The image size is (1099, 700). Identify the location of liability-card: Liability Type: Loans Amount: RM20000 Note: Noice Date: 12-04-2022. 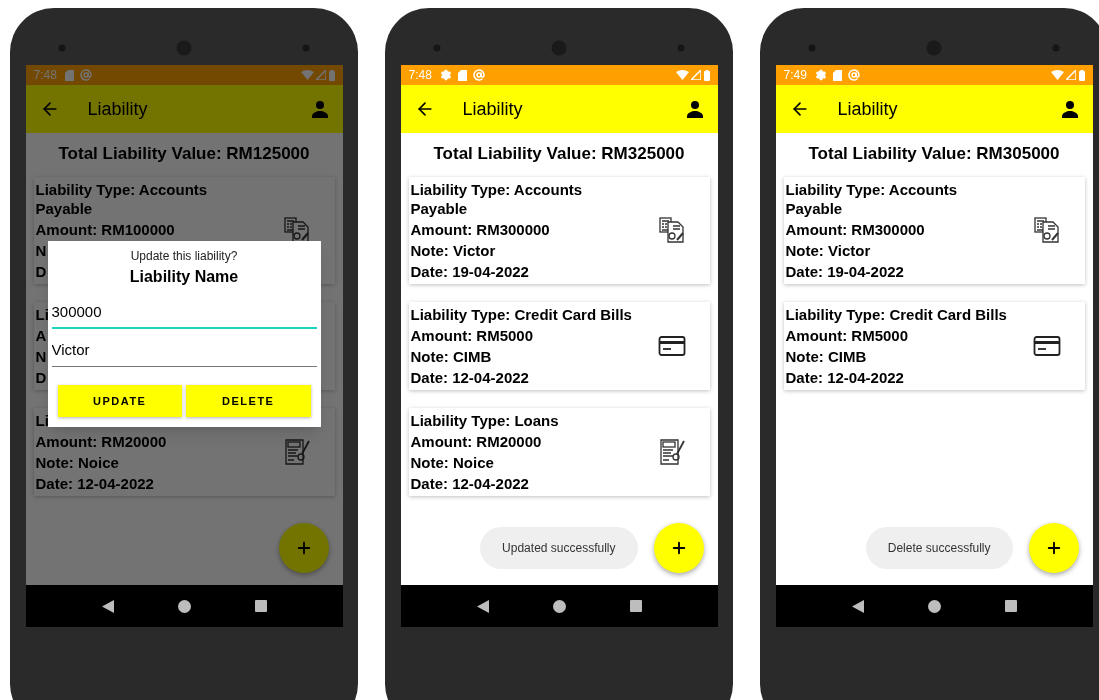
(559, 451).